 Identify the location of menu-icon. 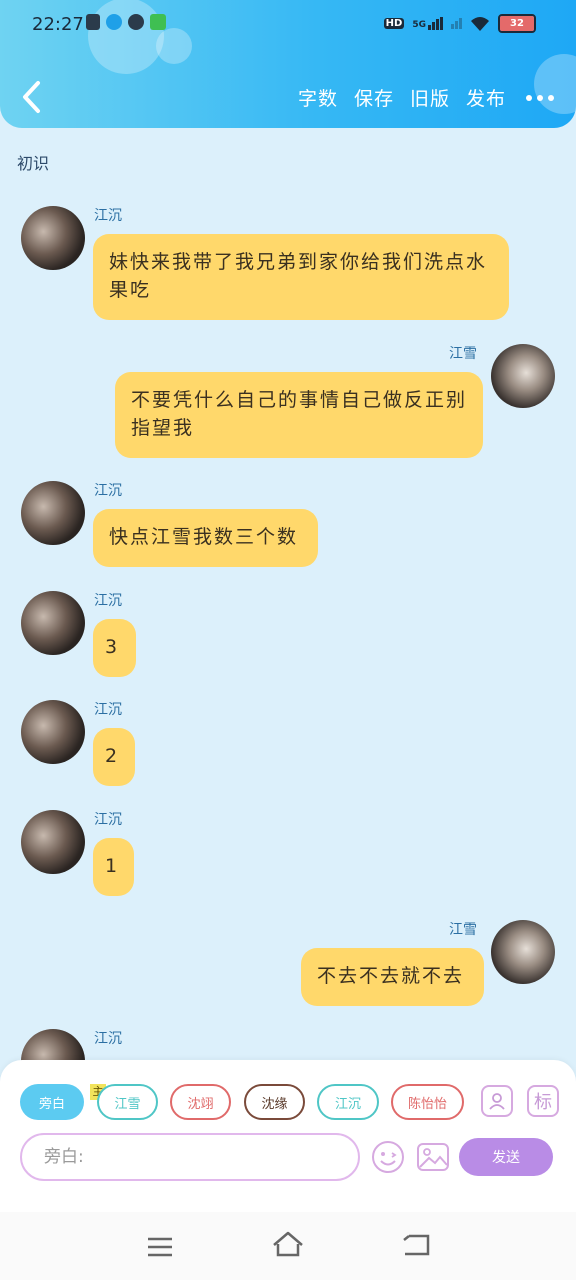
(160, 1247).